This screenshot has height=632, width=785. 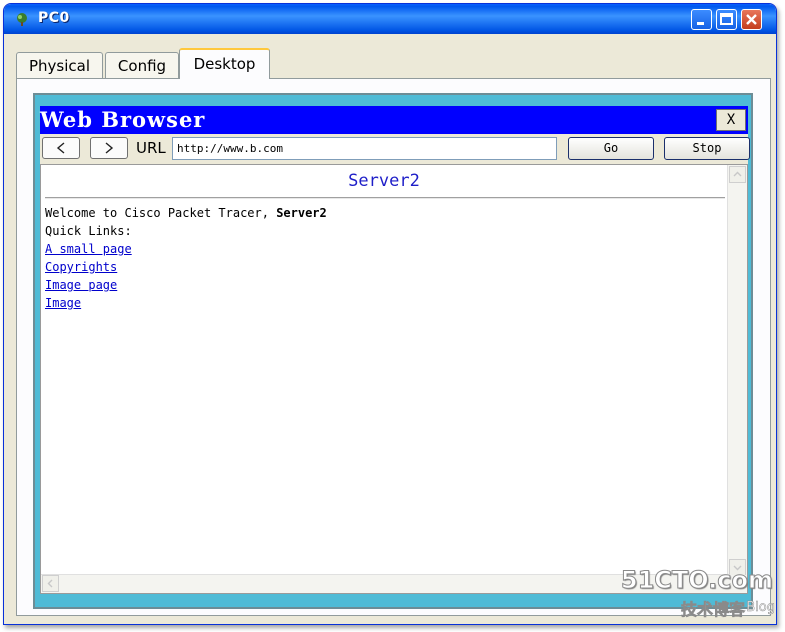 What do you see at coordinates (700, 23) in the screenshot?
I see `minimize-icon` at bounding box center [700, 23].